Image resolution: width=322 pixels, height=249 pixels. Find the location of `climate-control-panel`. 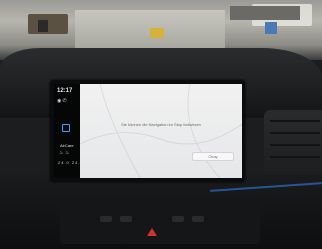

climate-control-panel is located at coordinates (160, 224).